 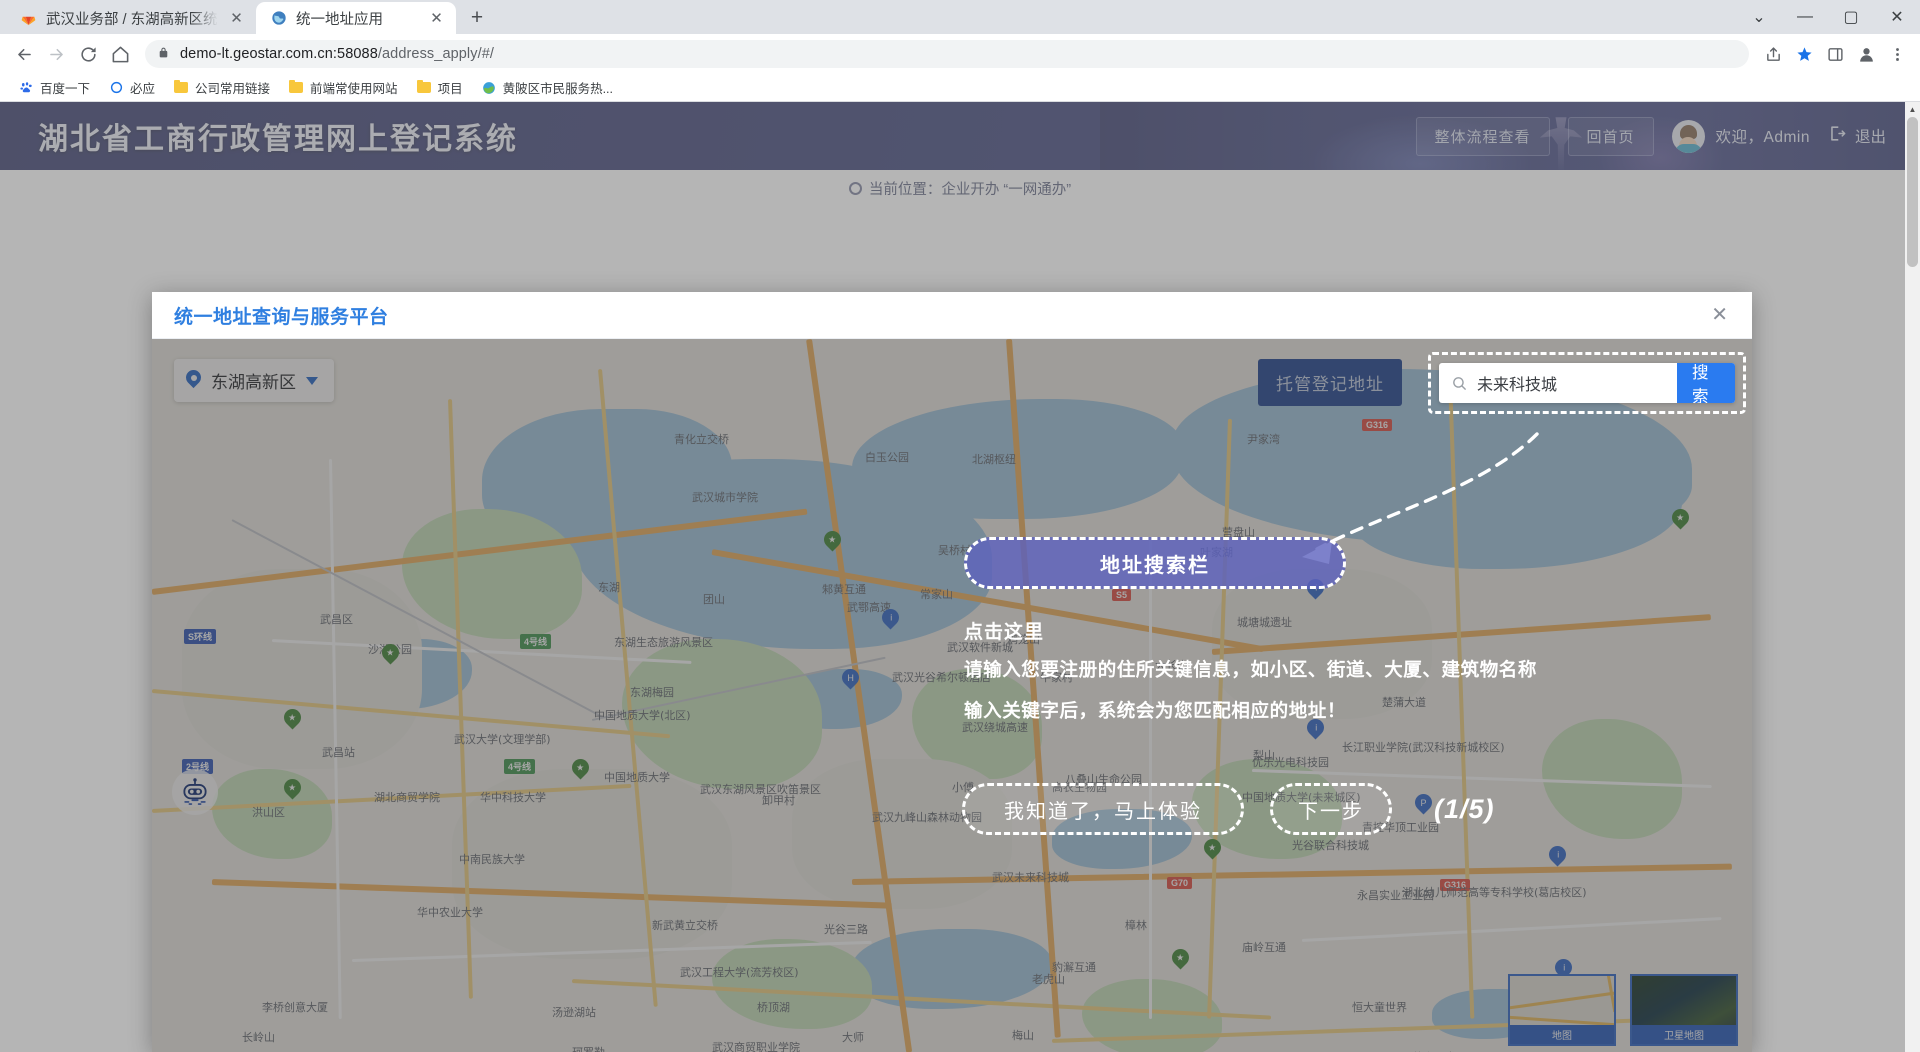 What do you see at coordinates (131, 18) in the screenshot?
I see `browser-tab-1: 武汉业务部 / 东湖高新区统一地址 ✕` at bounding box center [131, 18].